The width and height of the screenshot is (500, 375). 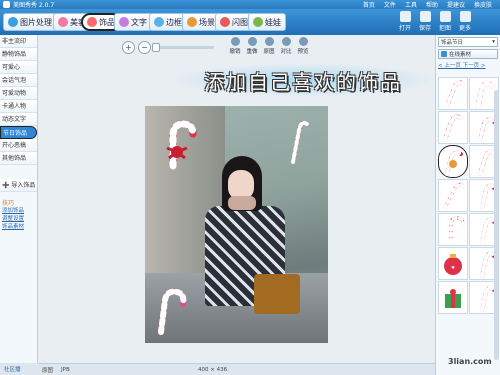 I want to click on preview-icon, so click(x=303, y=41).